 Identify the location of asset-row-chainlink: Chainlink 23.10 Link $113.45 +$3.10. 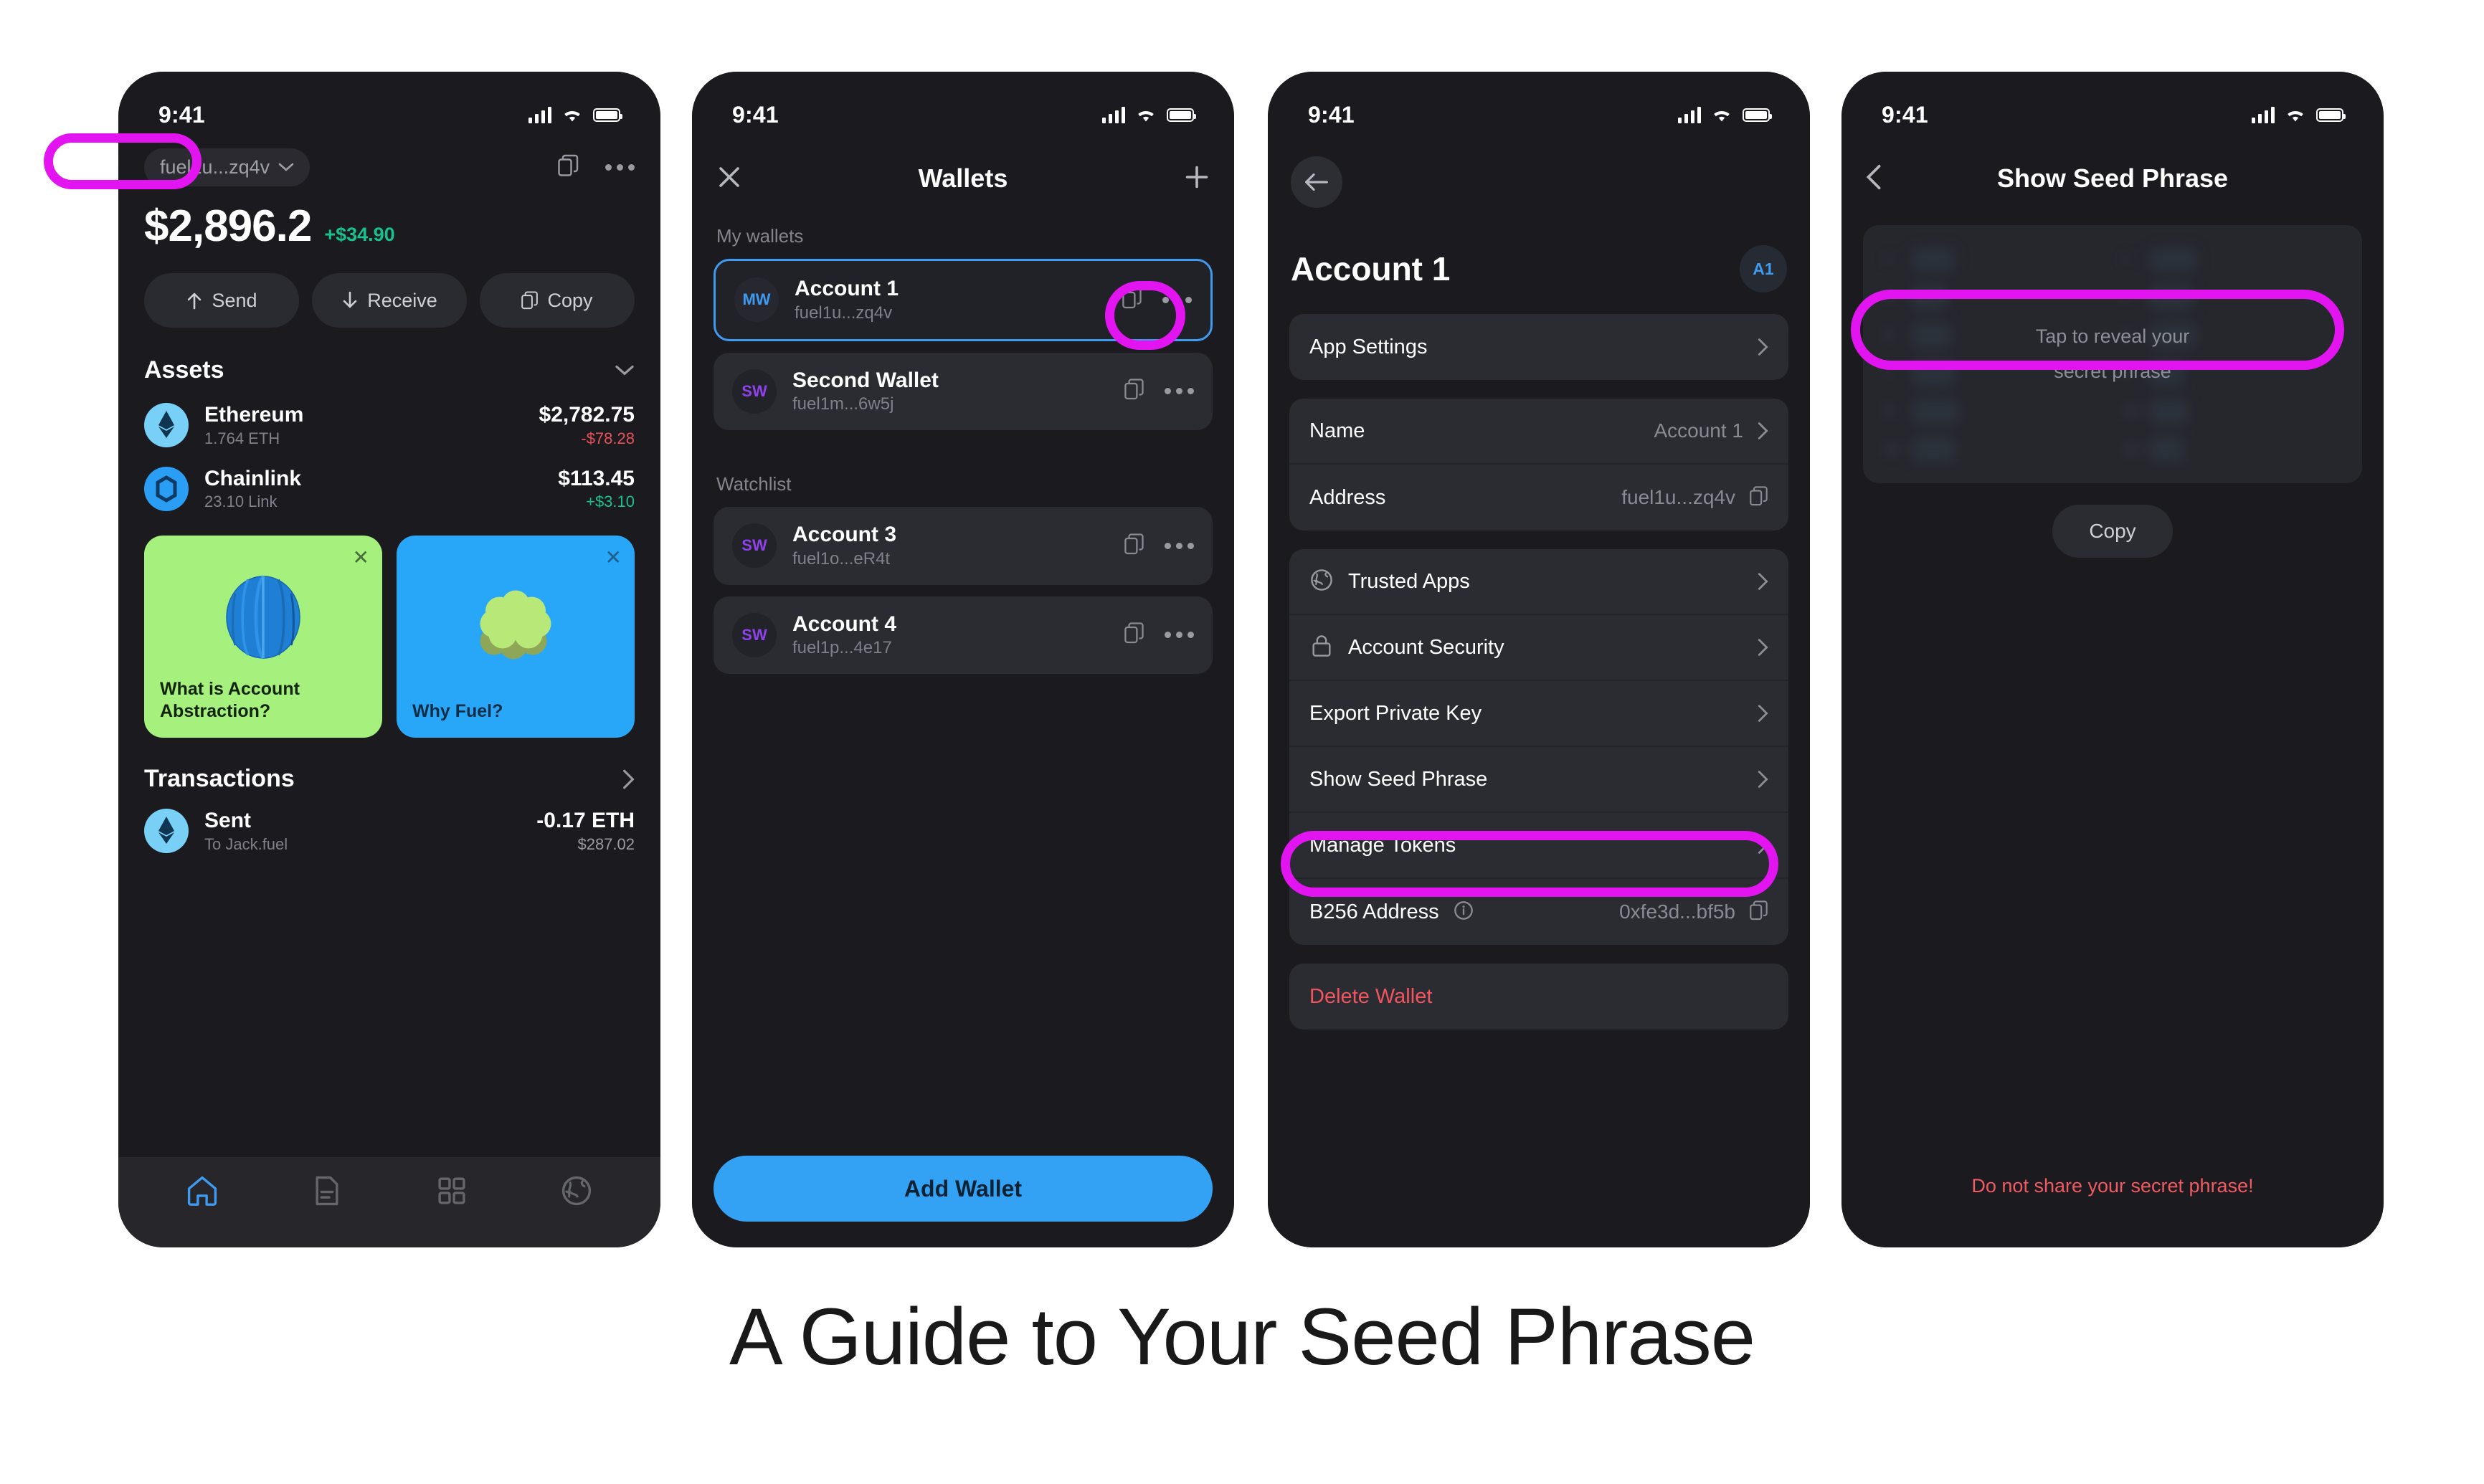
(389, 490).